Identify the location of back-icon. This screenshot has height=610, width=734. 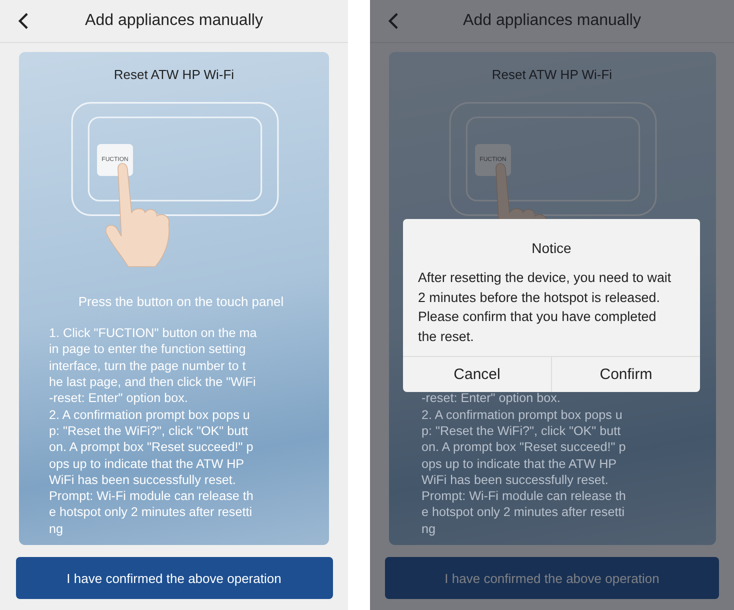
(23, 21).